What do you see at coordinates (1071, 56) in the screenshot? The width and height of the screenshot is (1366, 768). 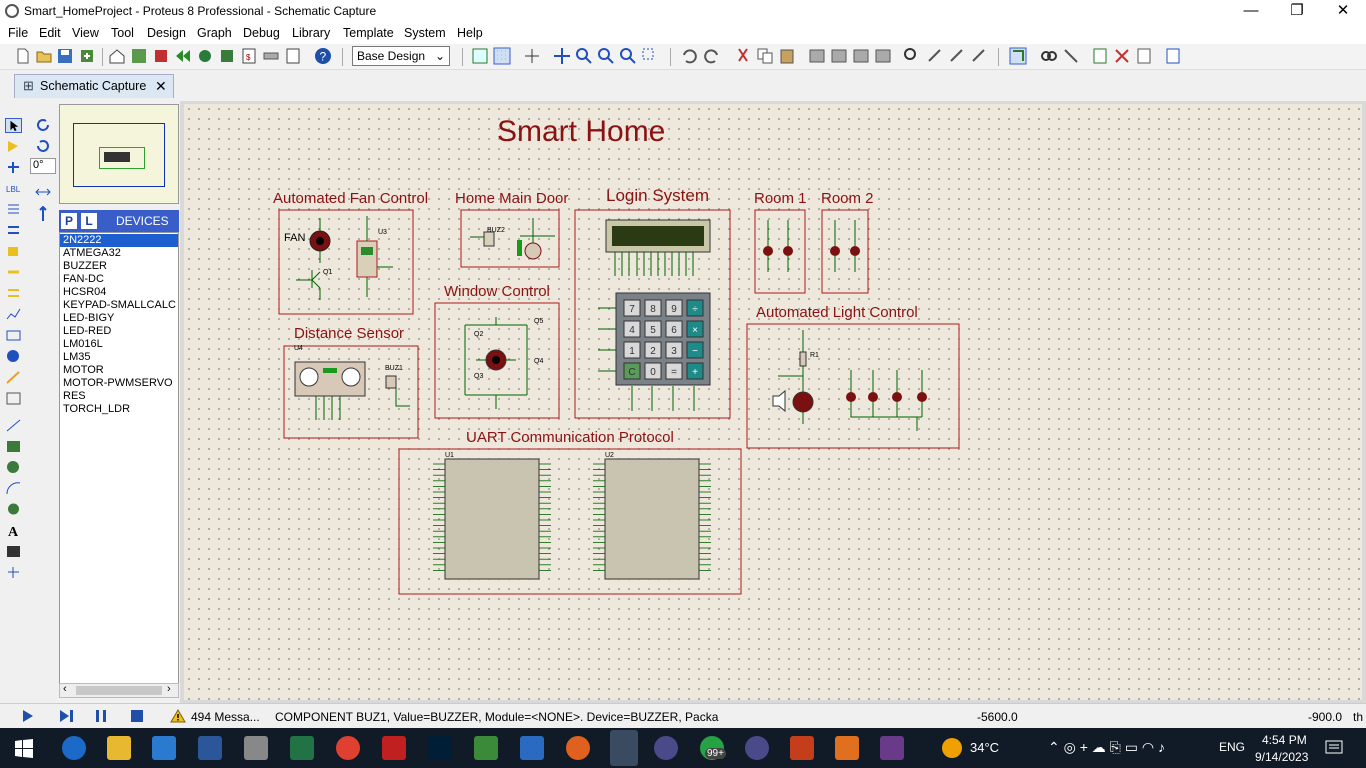 I see `property-tool-icon` at bounding box center [1071, 56].